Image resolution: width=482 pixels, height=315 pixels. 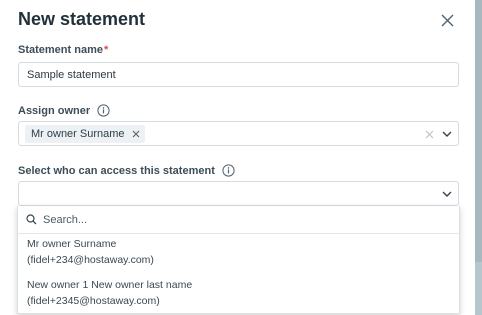 I want to click on close-icon, so click(x=447, y=20).